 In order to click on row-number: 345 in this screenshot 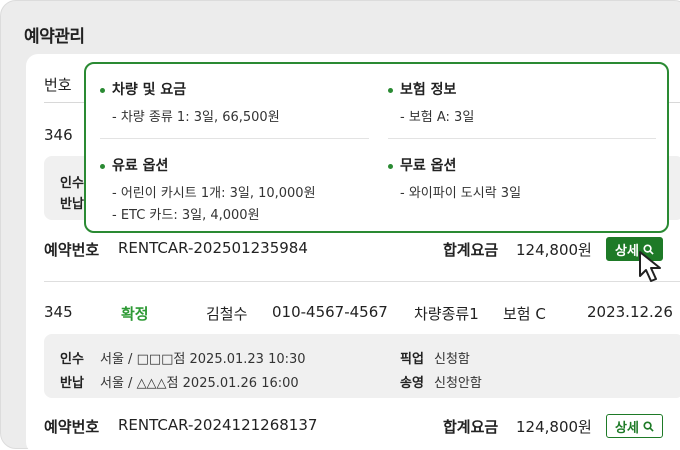, I will do `click(58, 312)`.